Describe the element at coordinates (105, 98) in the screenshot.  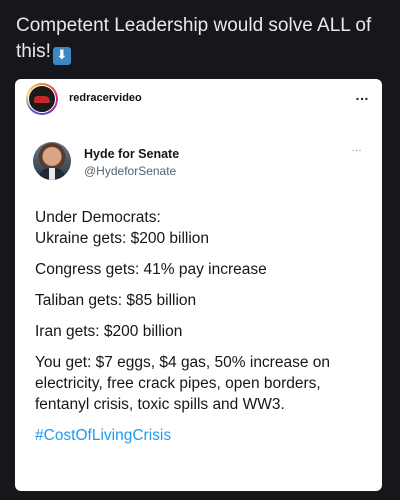
I see `instagram-username: redracervideo` at that location.